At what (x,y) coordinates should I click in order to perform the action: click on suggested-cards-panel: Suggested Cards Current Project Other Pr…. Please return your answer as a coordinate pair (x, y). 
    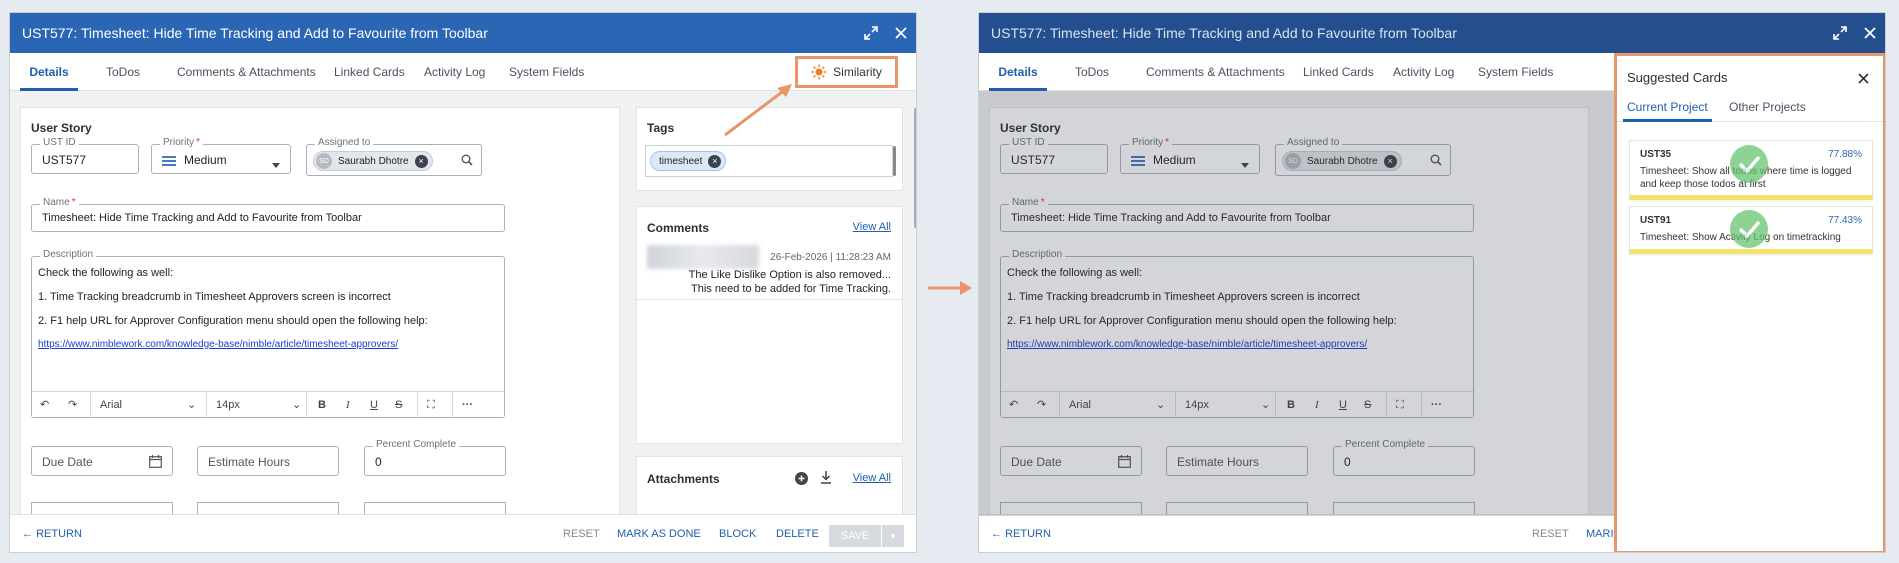
    Looking at the image, I should click on (1749, 302).